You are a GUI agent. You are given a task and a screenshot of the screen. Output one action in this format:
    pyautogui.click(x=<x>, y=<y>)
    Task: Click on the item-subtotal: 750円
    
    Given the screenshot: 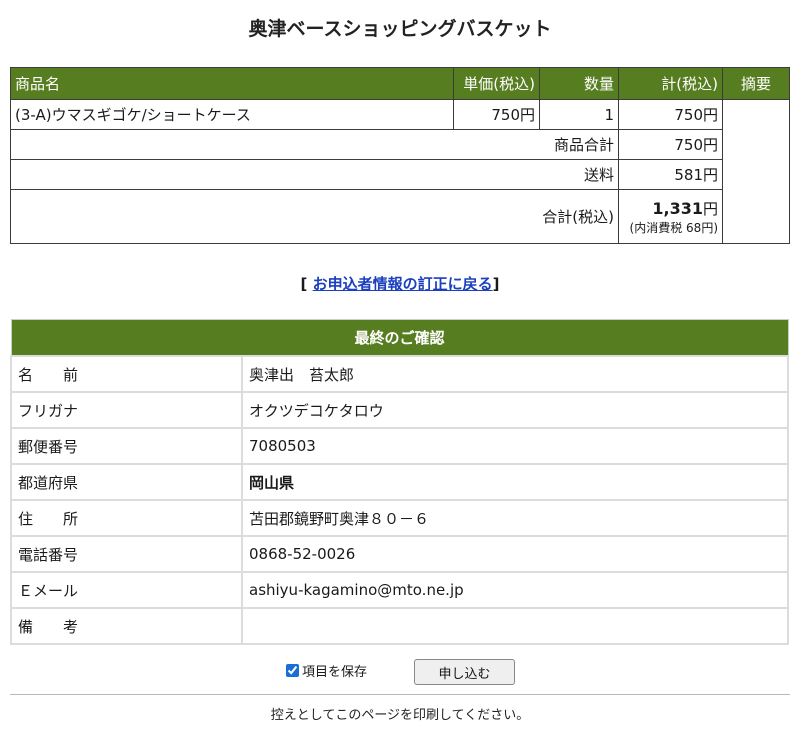 What is the action you would take?
    pyautogui.click(x=670, y=114)
    